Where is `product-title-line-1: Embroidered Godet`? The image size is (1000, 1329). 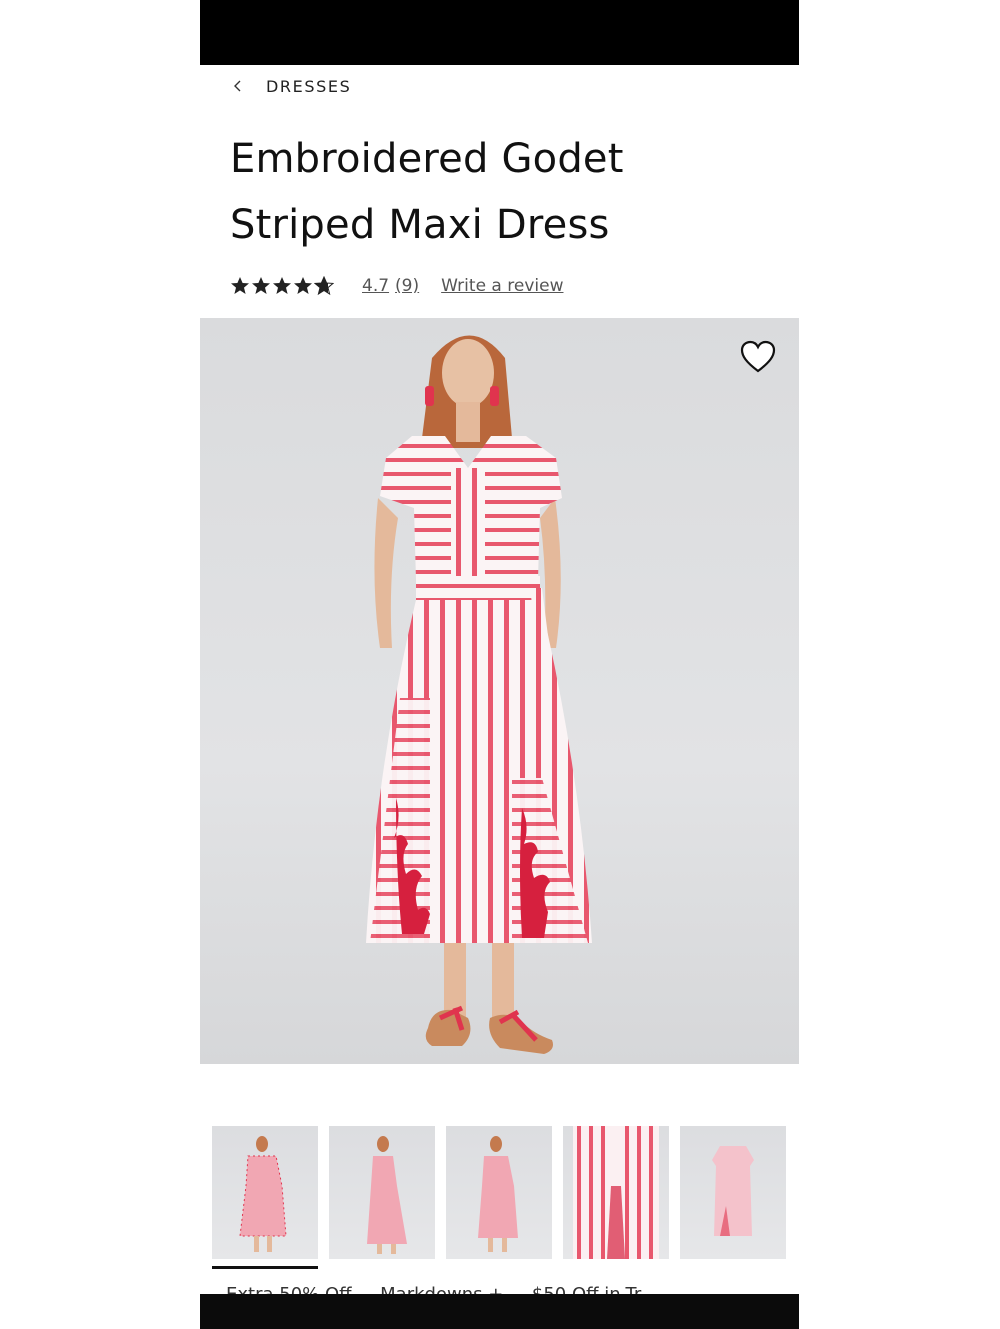
product-title-line-1: Embroidered Godet is located at coordinates (427, 159).